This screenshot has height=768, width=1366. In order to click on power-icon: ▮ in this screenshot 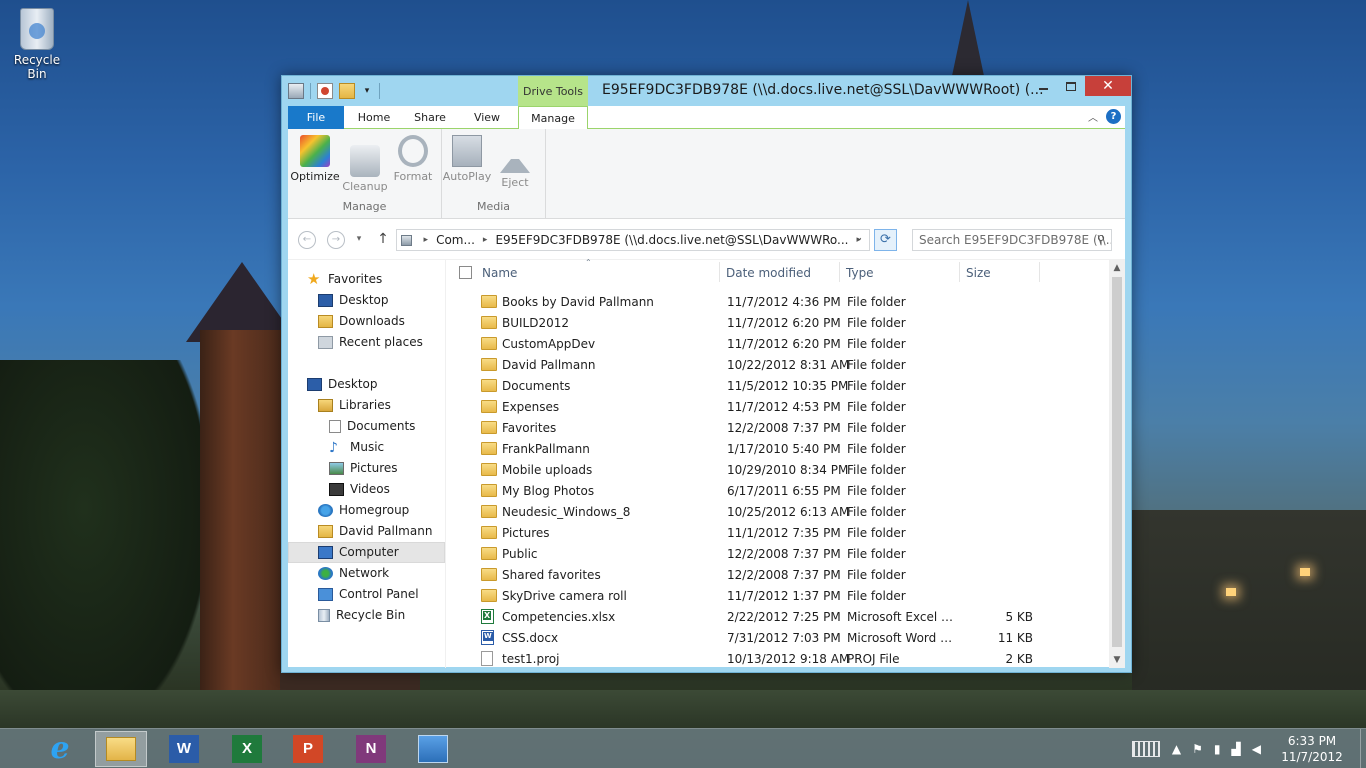, I will do `click(1217, 749)`.